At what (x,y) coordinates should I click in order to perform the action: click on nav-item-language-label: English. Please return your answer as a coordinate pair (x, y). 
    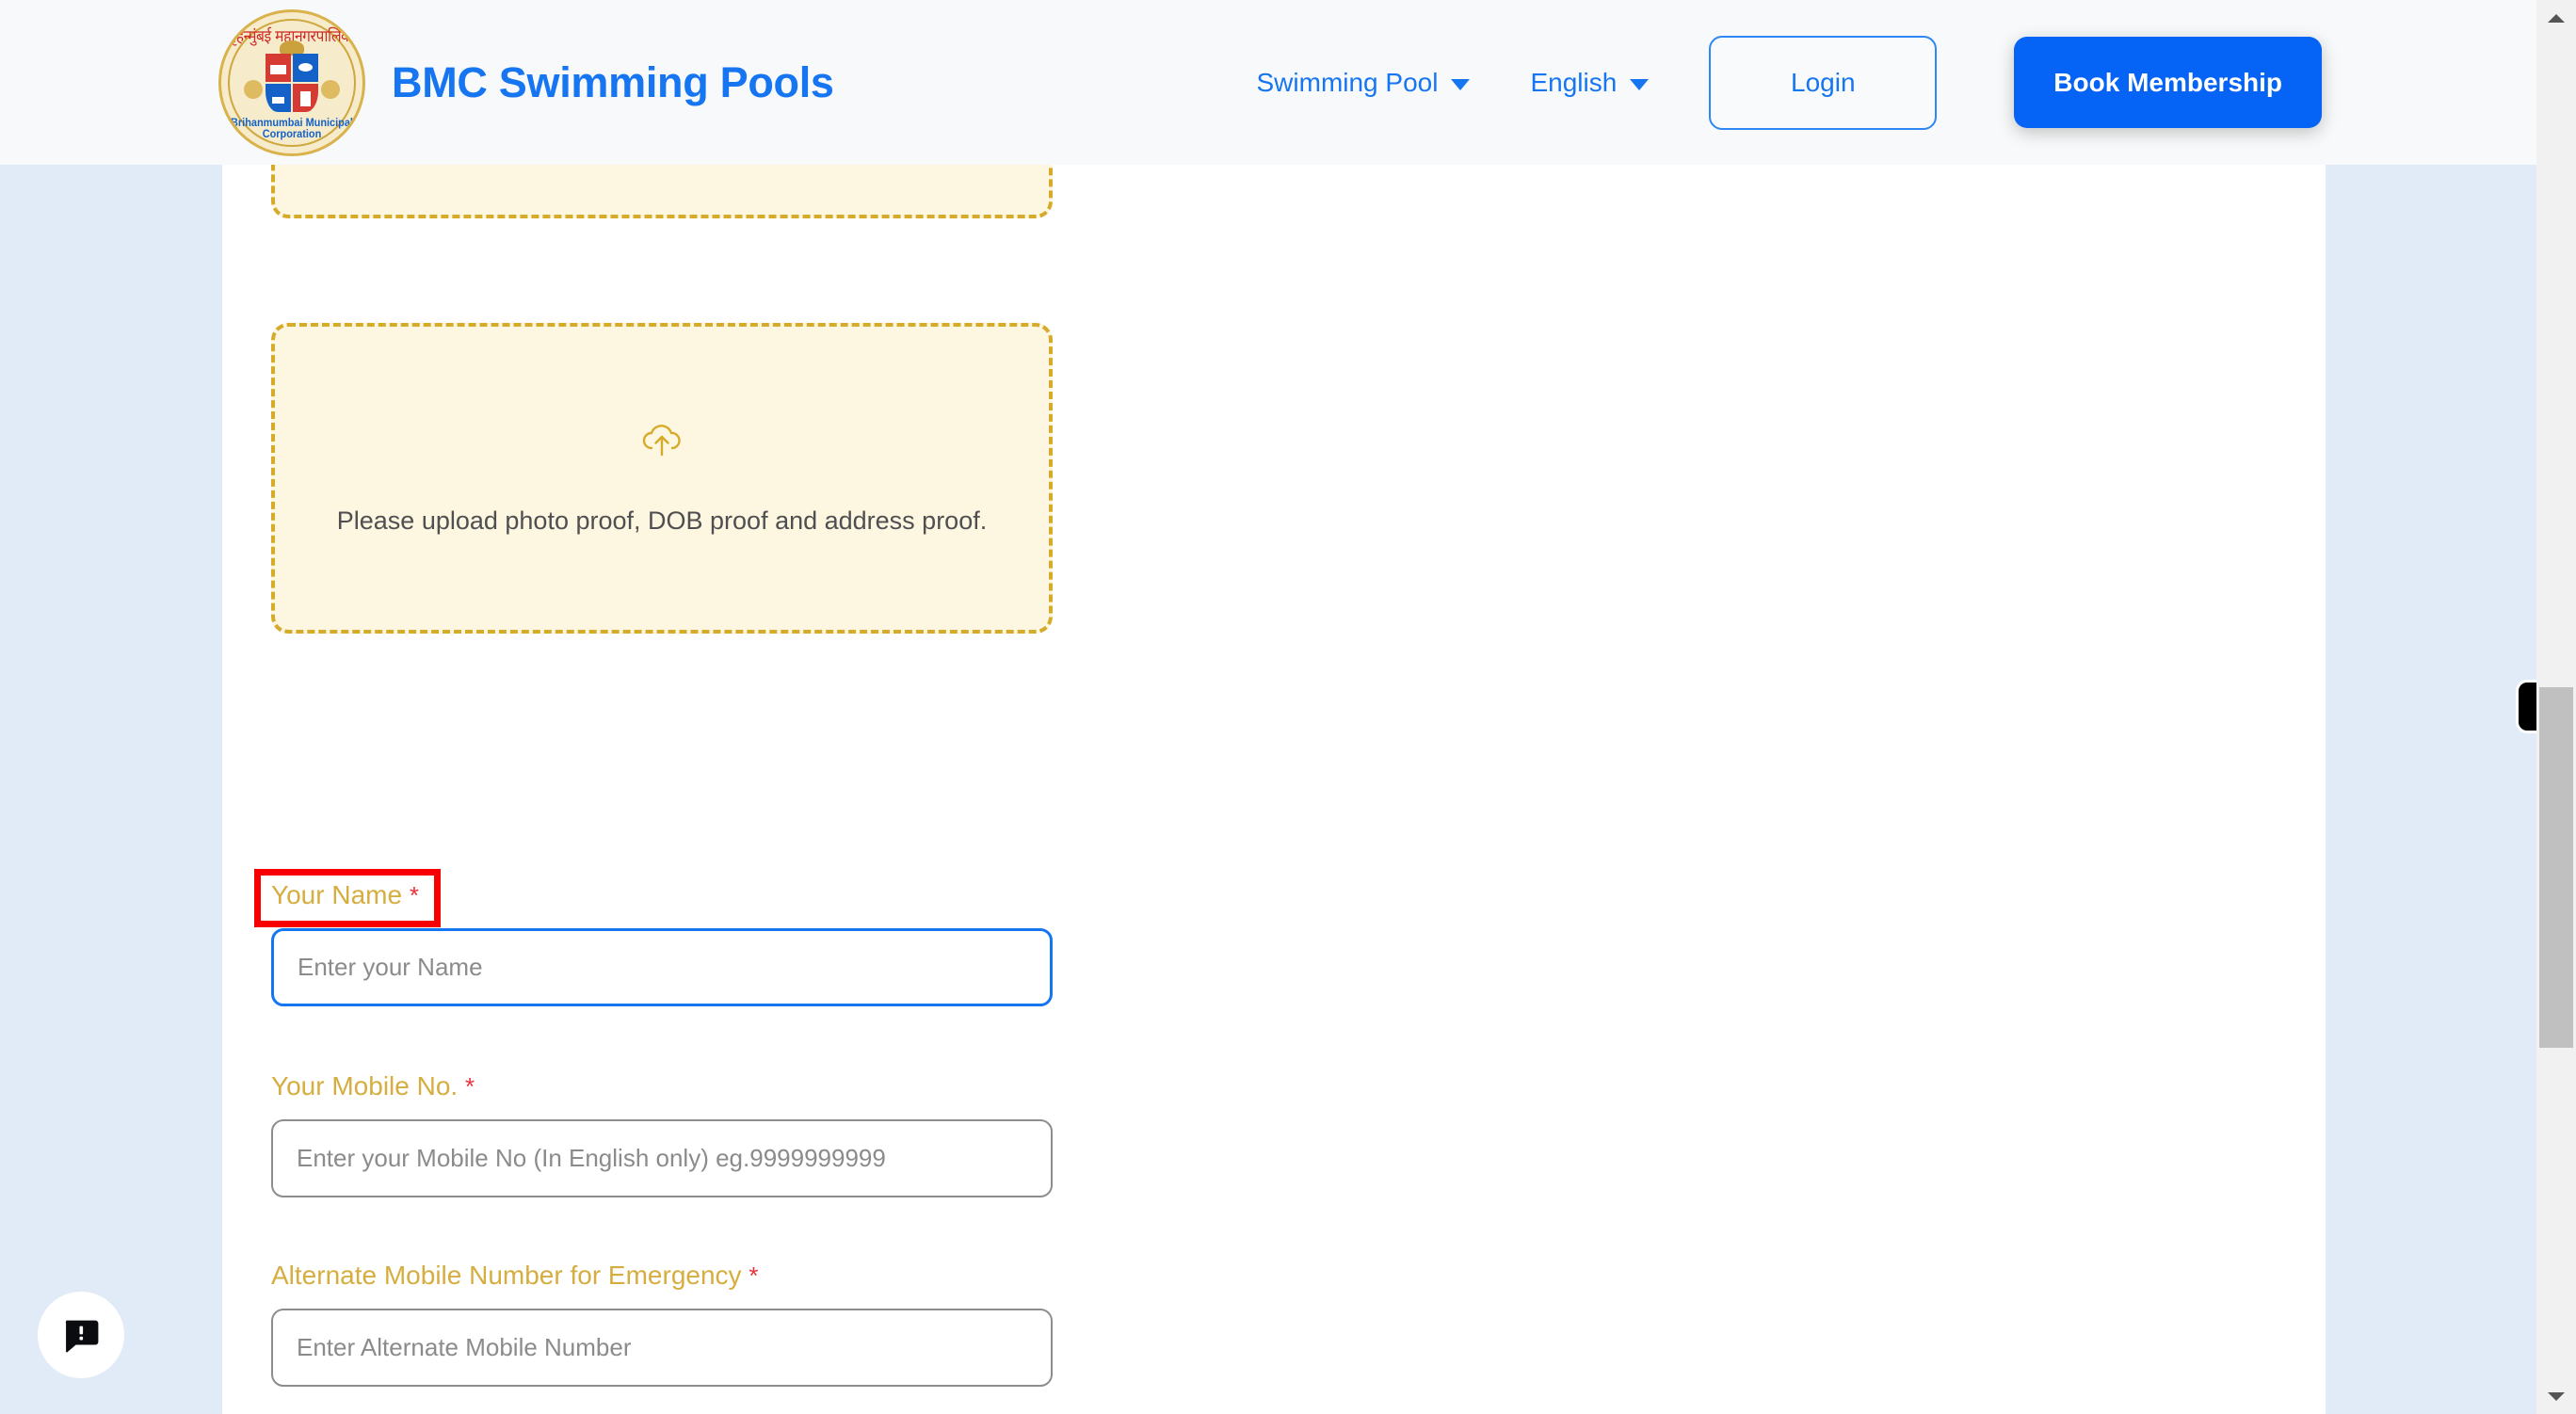
    Looking at the image, I should click on (1574, 82).